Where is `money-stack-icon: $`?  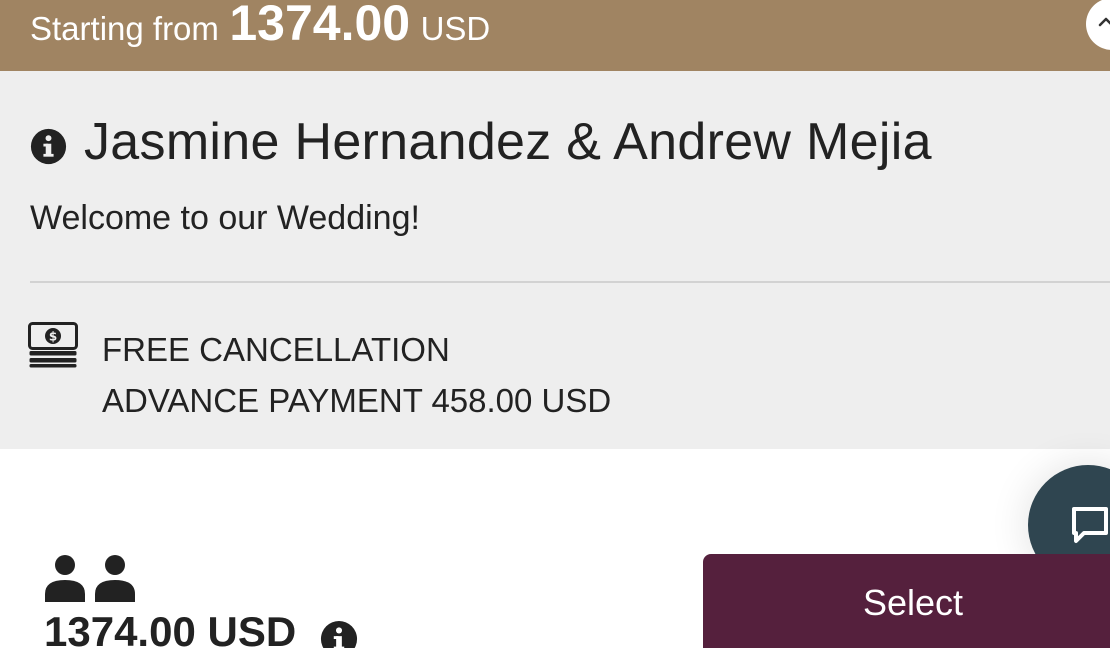 money-stack-icon: $ is located at coordinates (53, 345).